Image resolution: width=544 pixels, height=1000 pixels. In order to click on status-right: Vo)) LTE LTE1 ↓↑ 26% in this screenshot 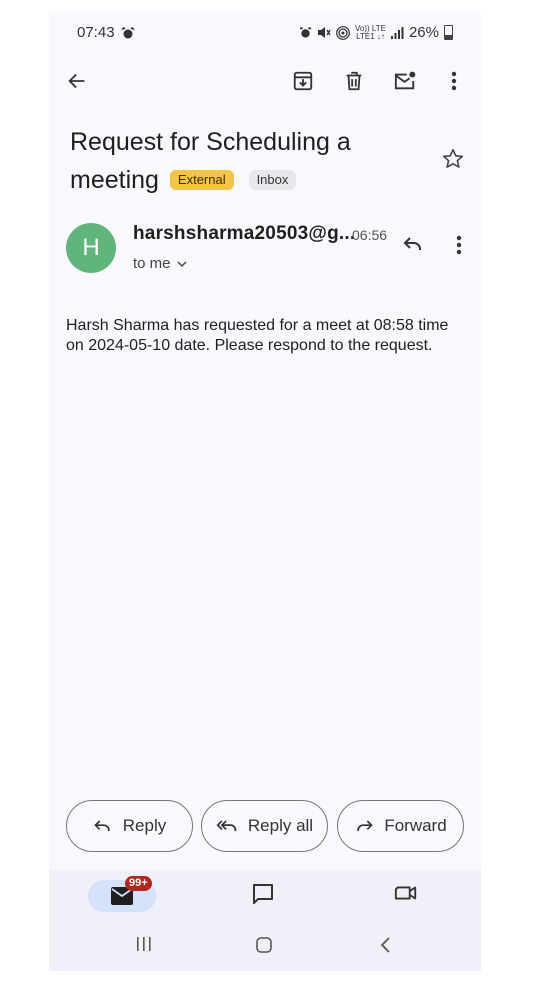, I will do `click(376, 32)`.